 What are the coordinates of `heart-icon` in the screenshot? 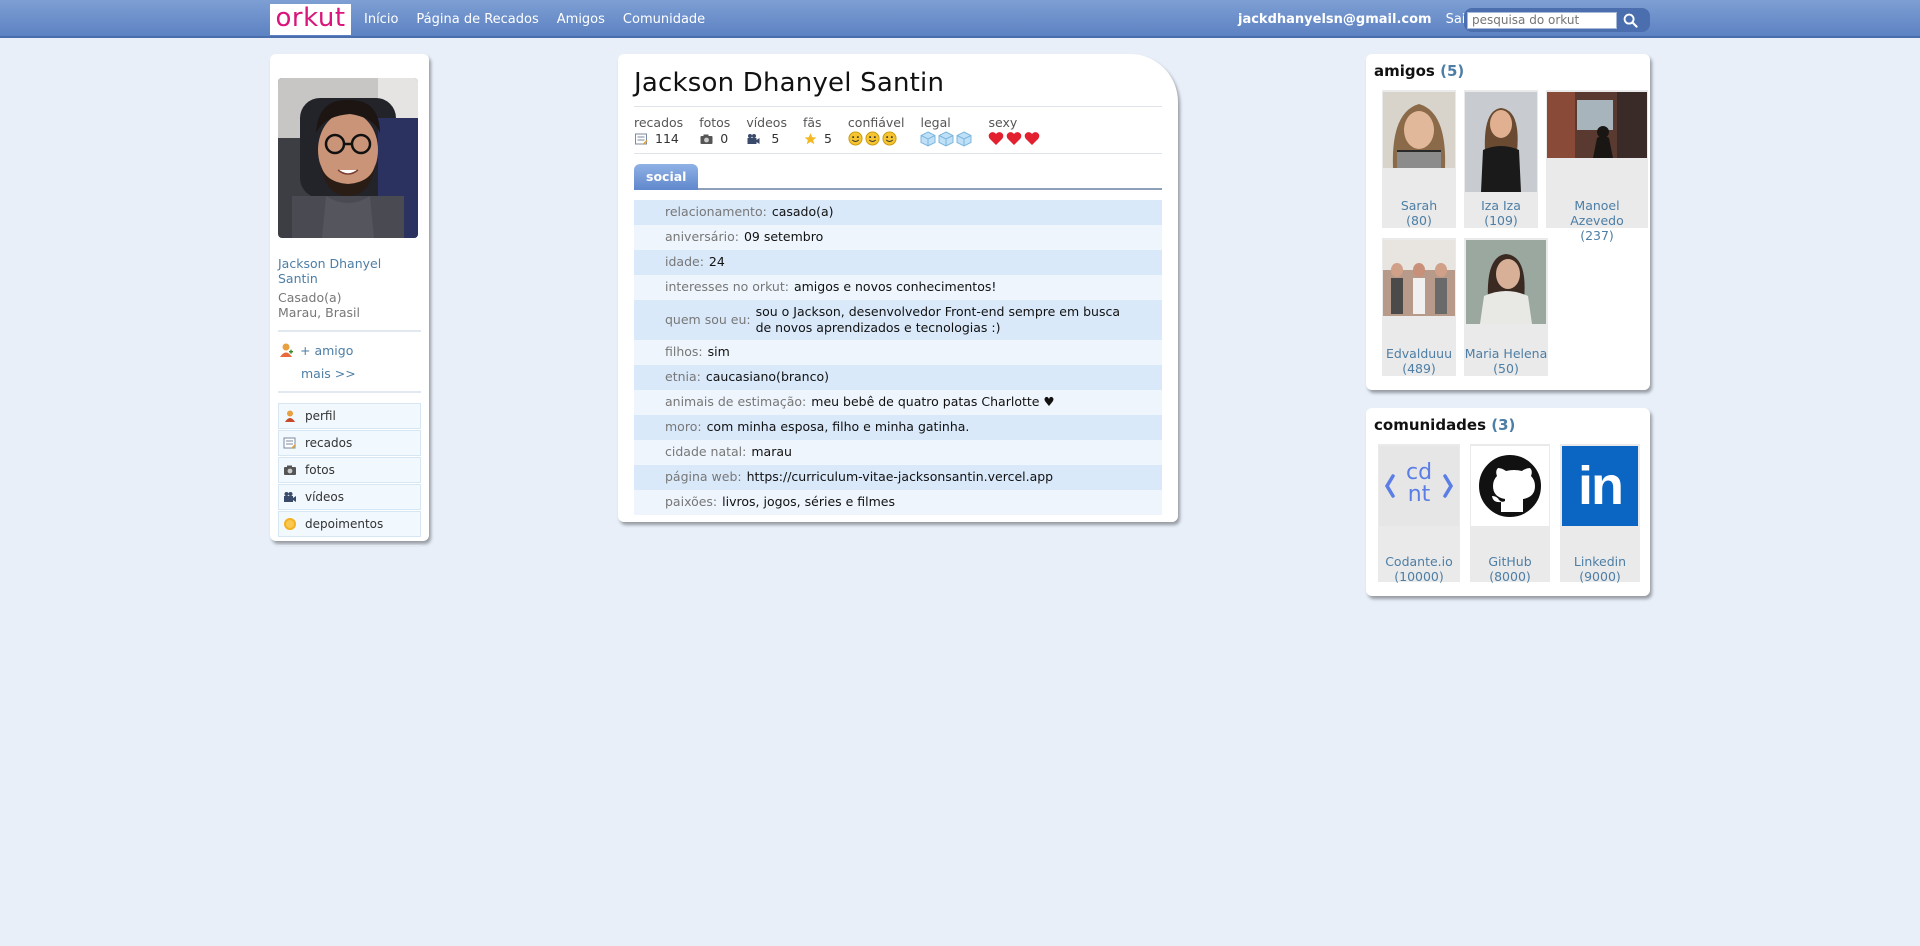 It's located at (1014, 138).